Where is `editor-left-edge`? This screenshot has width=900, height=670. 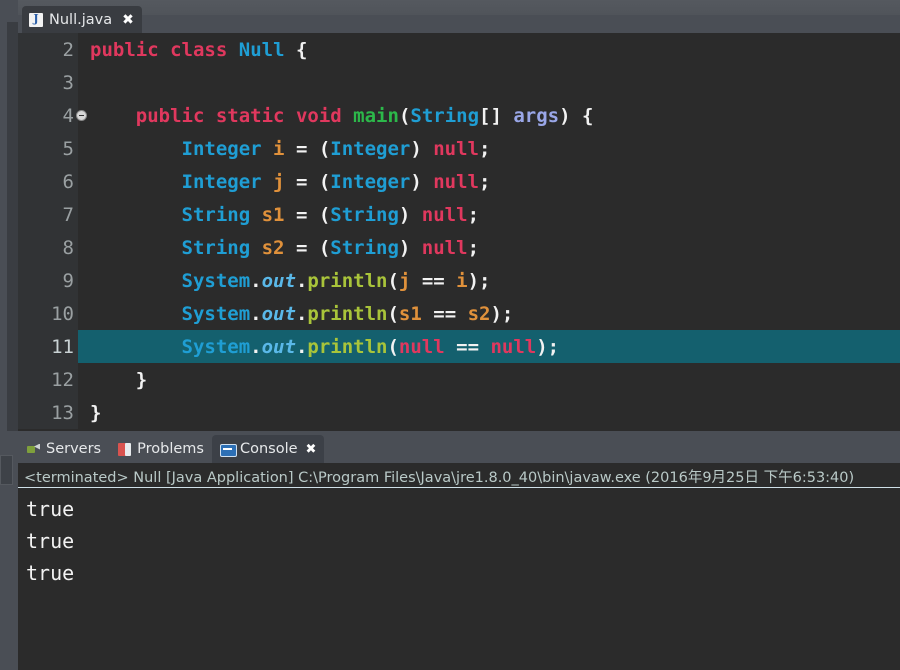 editor-left-edge is located at coordinates (9, 215).